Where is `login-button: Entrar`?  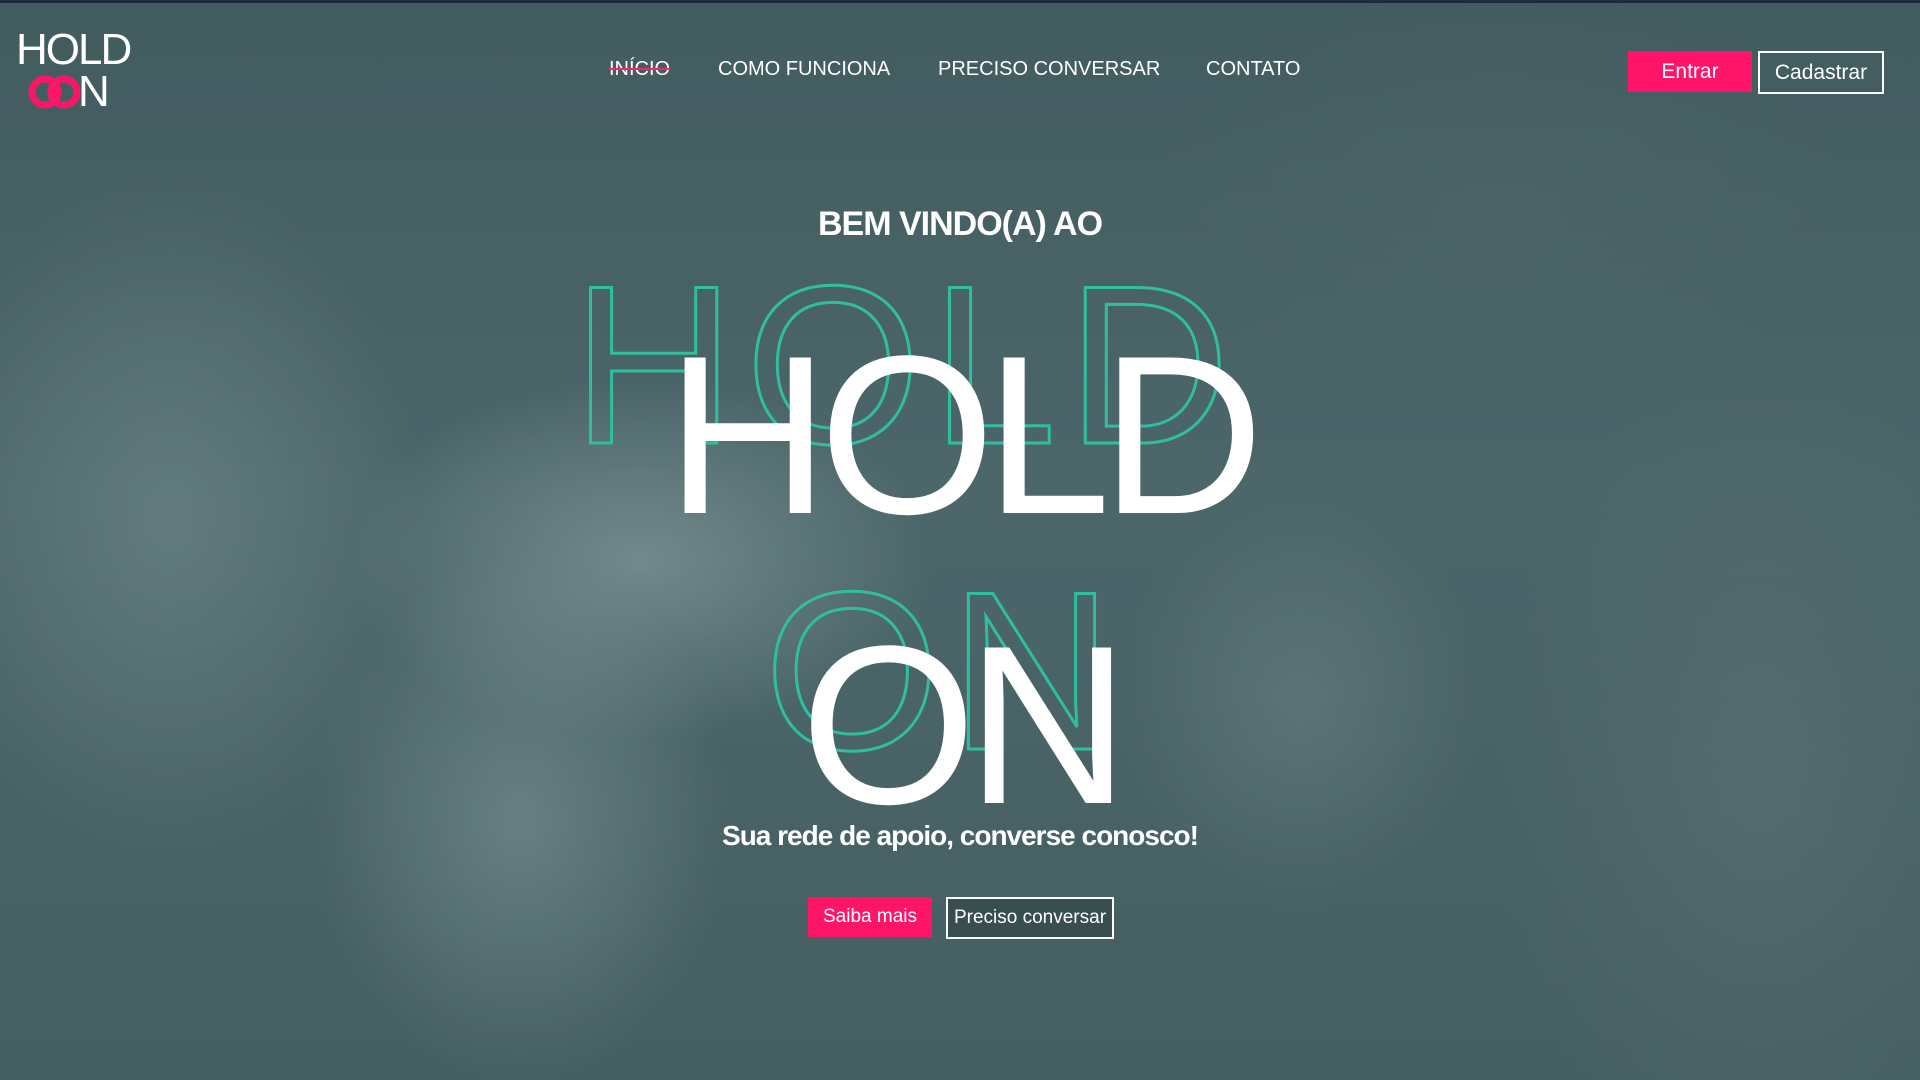 login-button: Entrar is located at coordinates (1690, 71).